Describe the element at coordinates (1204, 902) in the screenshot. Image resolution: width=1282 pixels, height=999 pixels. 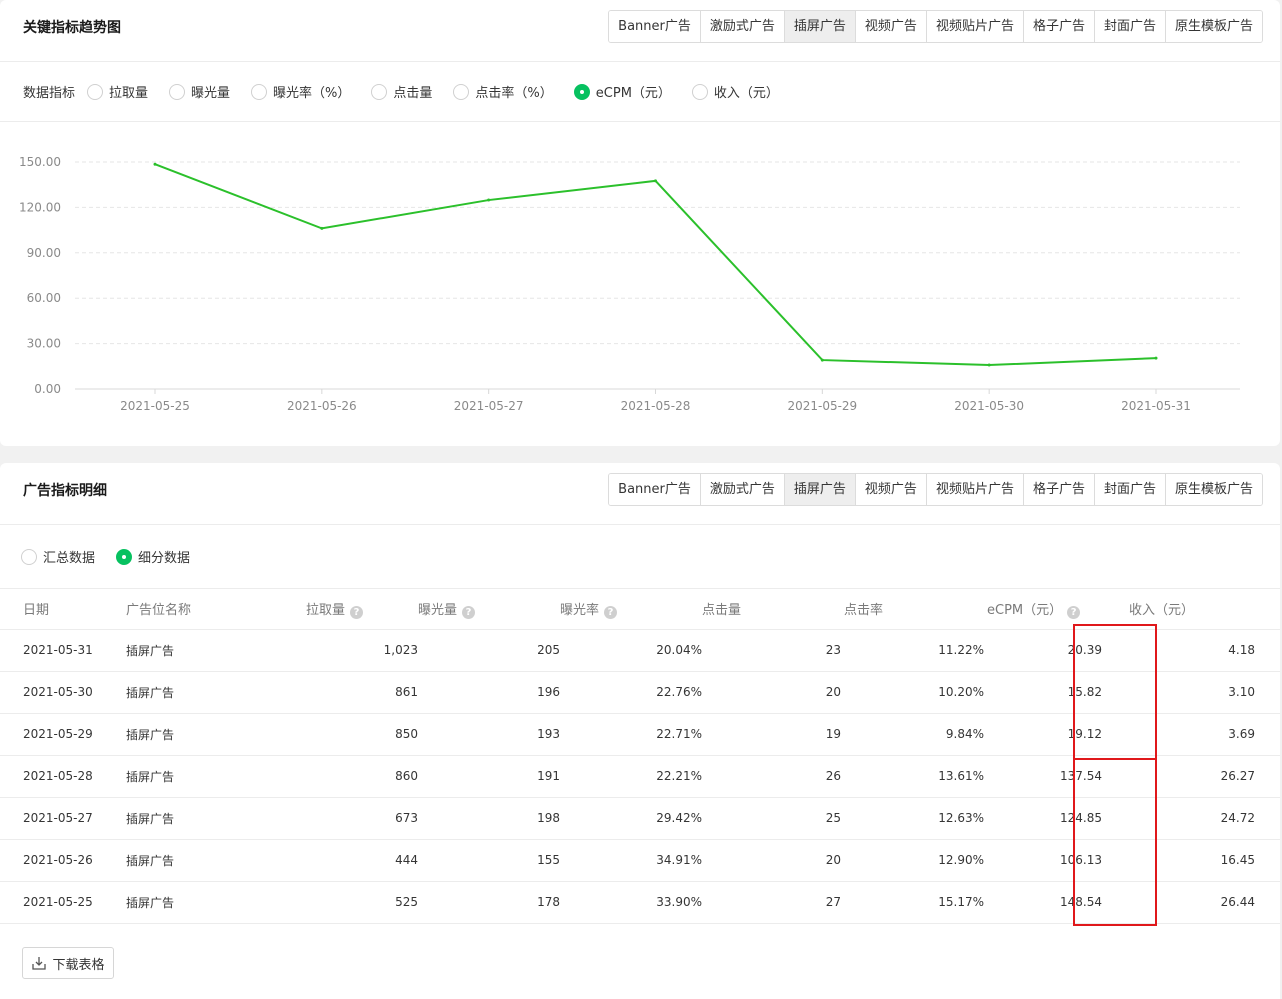
I see `cell-revenue: 26.44` at that location.